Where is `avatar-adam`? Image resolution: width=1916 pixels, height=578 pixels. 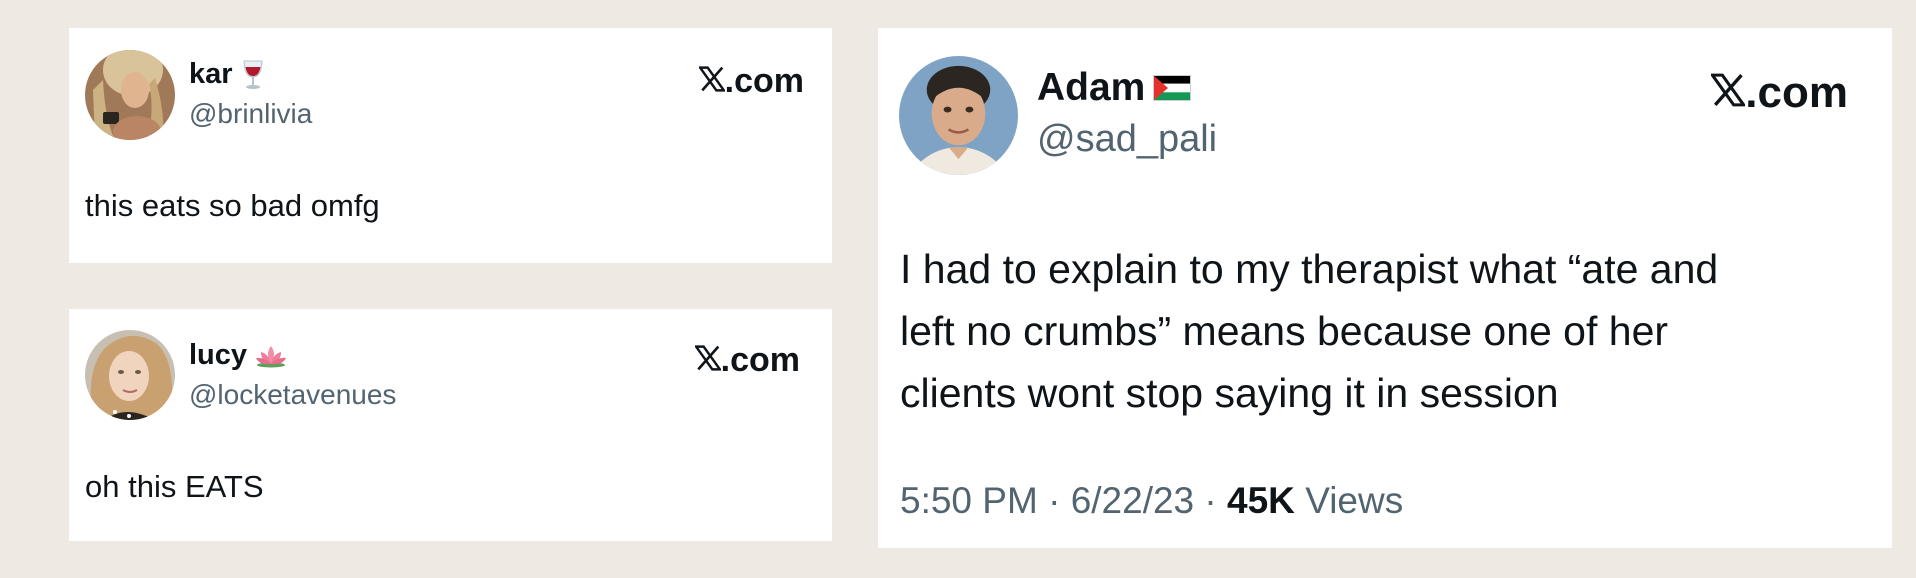
avatar-adam is located at coordinates (958, 115).